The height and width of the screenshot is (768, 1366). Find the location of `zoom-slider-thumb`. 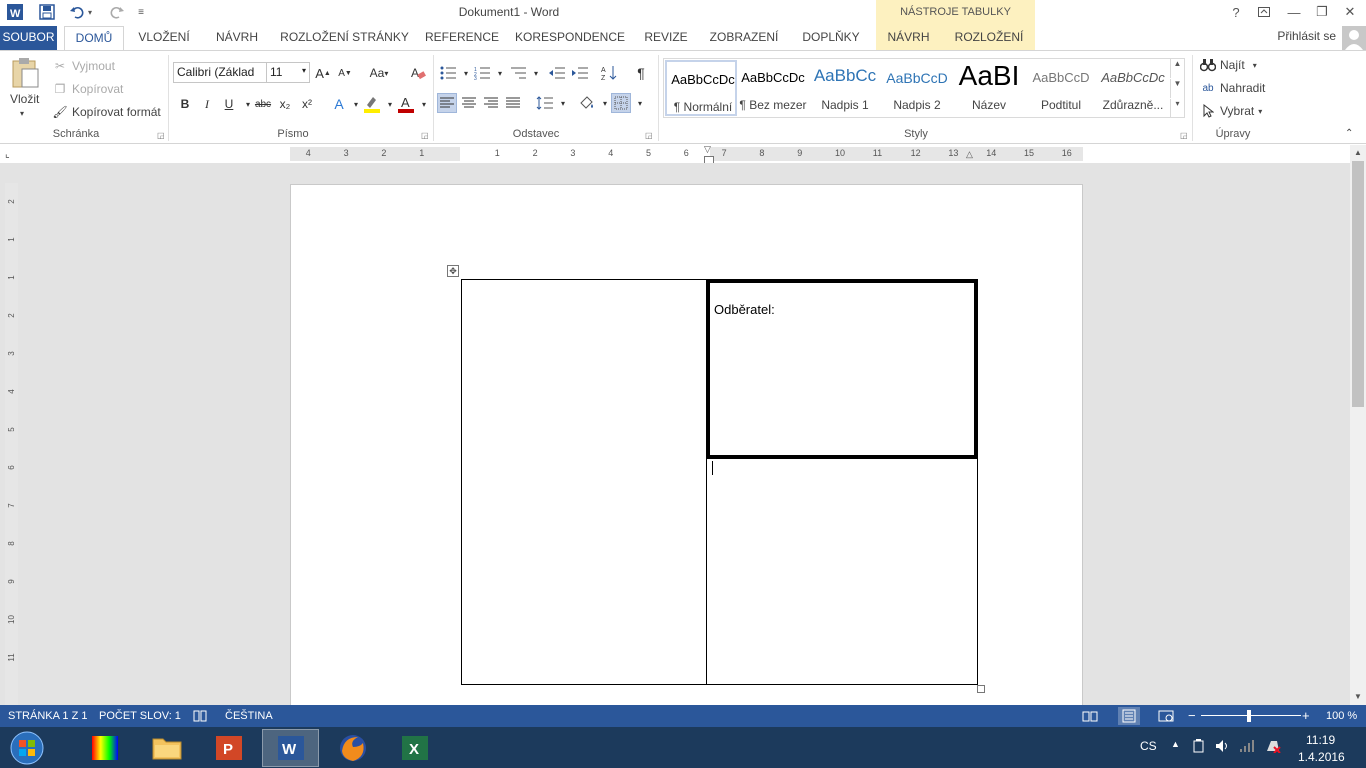

zoom-slider-thumb is located at coordinates (1249, 716).